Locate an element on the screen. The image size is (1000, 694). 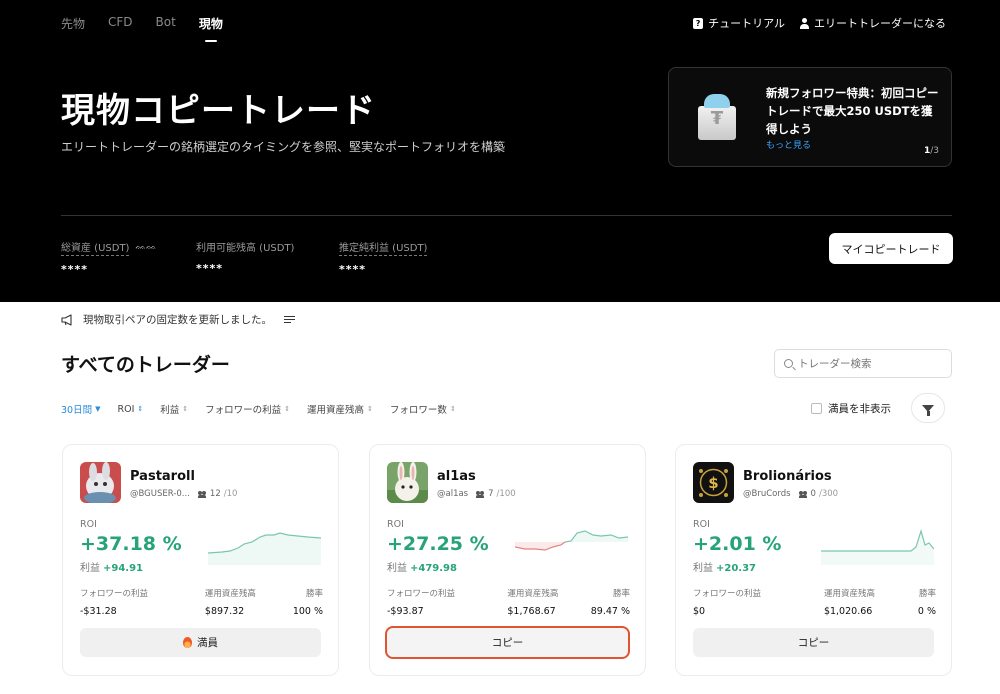
gift-box-icon: ₮ is located at coordinates (717, 118).